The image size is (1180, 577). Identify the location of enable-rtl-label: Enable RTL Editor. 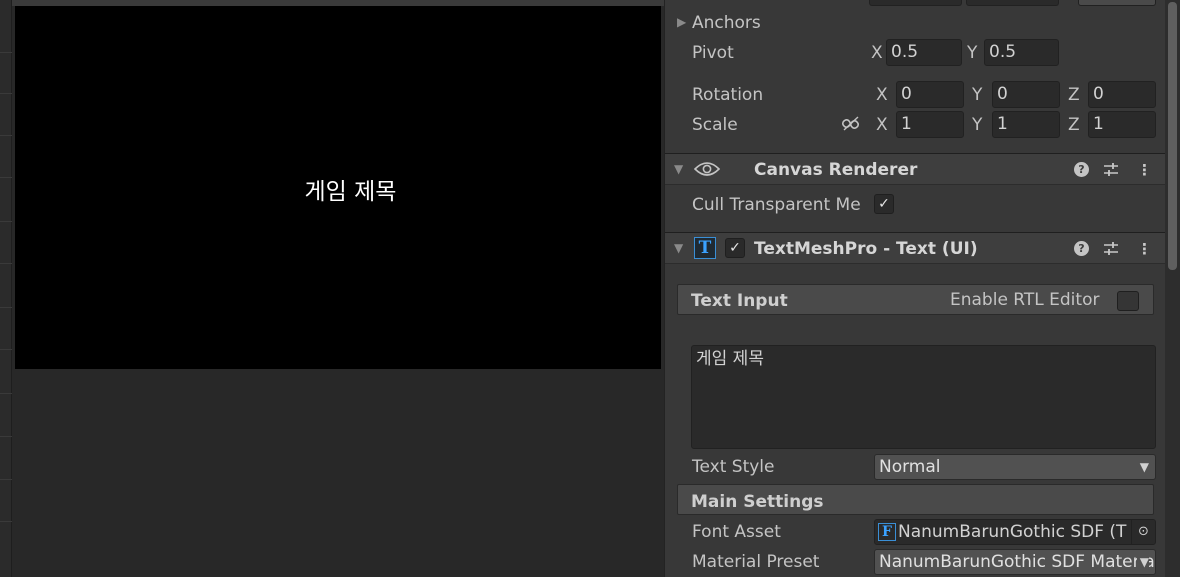
(1025, 300).